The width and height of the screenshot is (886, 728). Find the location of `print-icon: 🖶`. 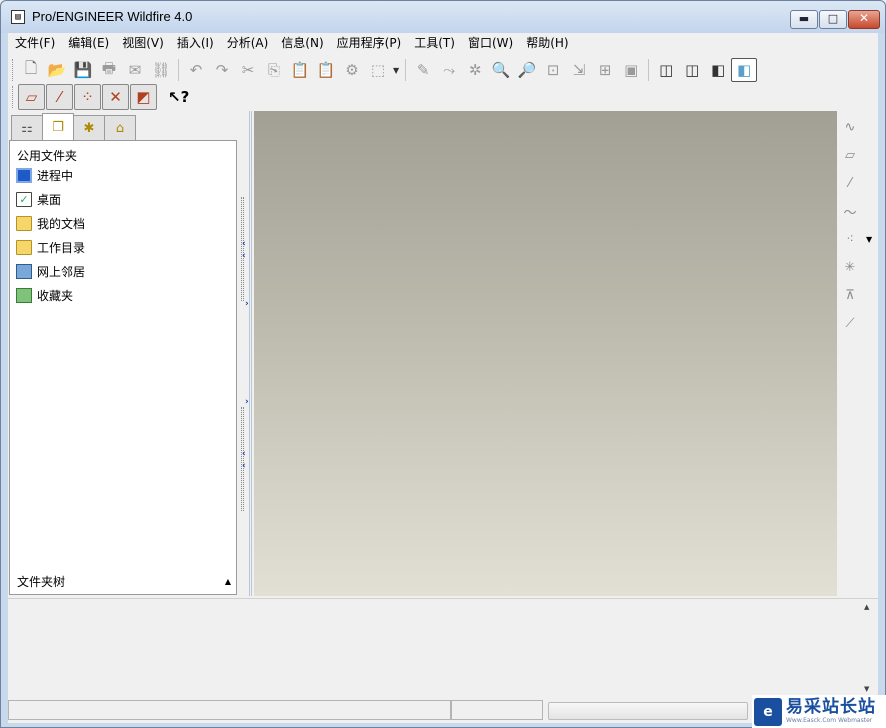

print-icon: 🖶 is located at coordinates (109, 70).